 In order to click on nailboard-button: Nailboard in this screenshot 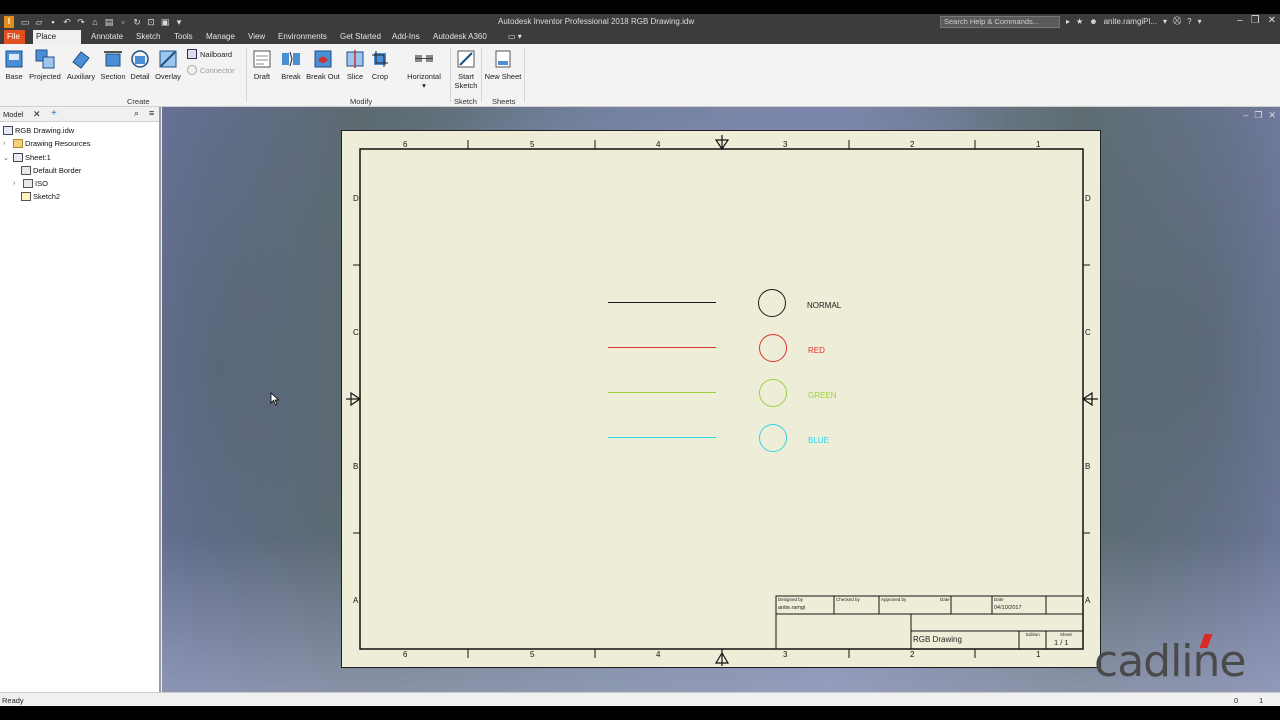, I will do `click(209, 54)`.